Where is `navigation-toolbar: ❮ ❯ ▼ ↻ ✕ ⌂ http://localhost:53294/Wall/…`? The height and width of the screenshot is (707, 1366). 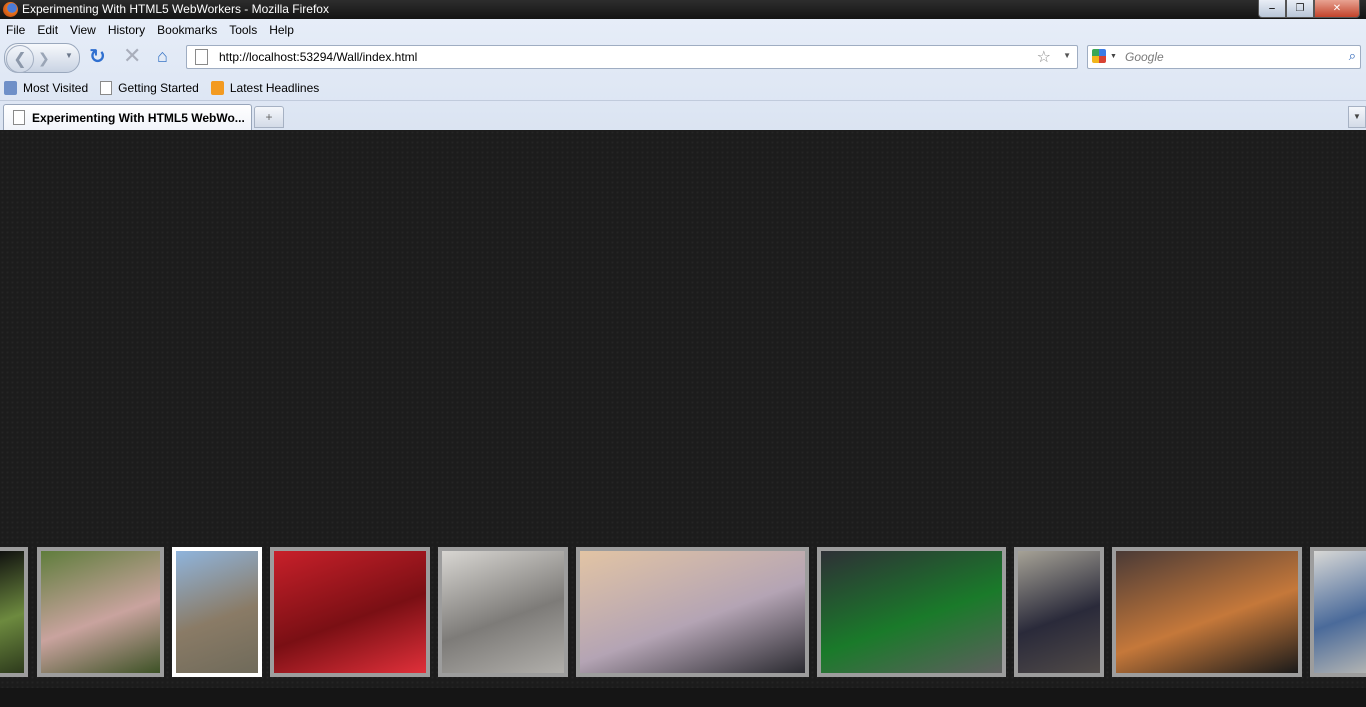
navigation-toolbar: ❮ ❯ ▼ ↻ ✕ ⌂ http://localhost:53294/Wall/… is located at coordinates (683, 58).